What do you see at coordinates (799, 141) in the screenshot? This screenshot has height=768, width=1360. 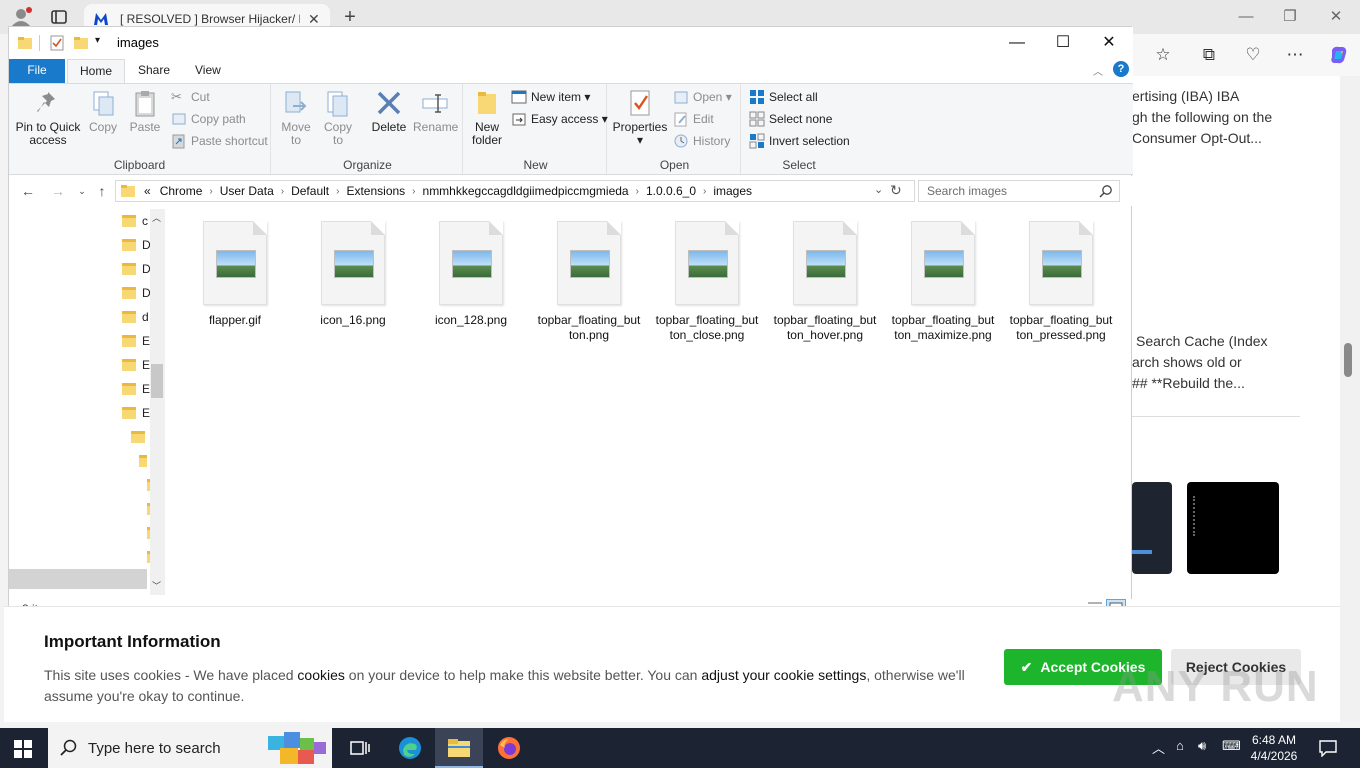 I see `invert-selection-button: Invert selection` at bounding box center [799, 141].